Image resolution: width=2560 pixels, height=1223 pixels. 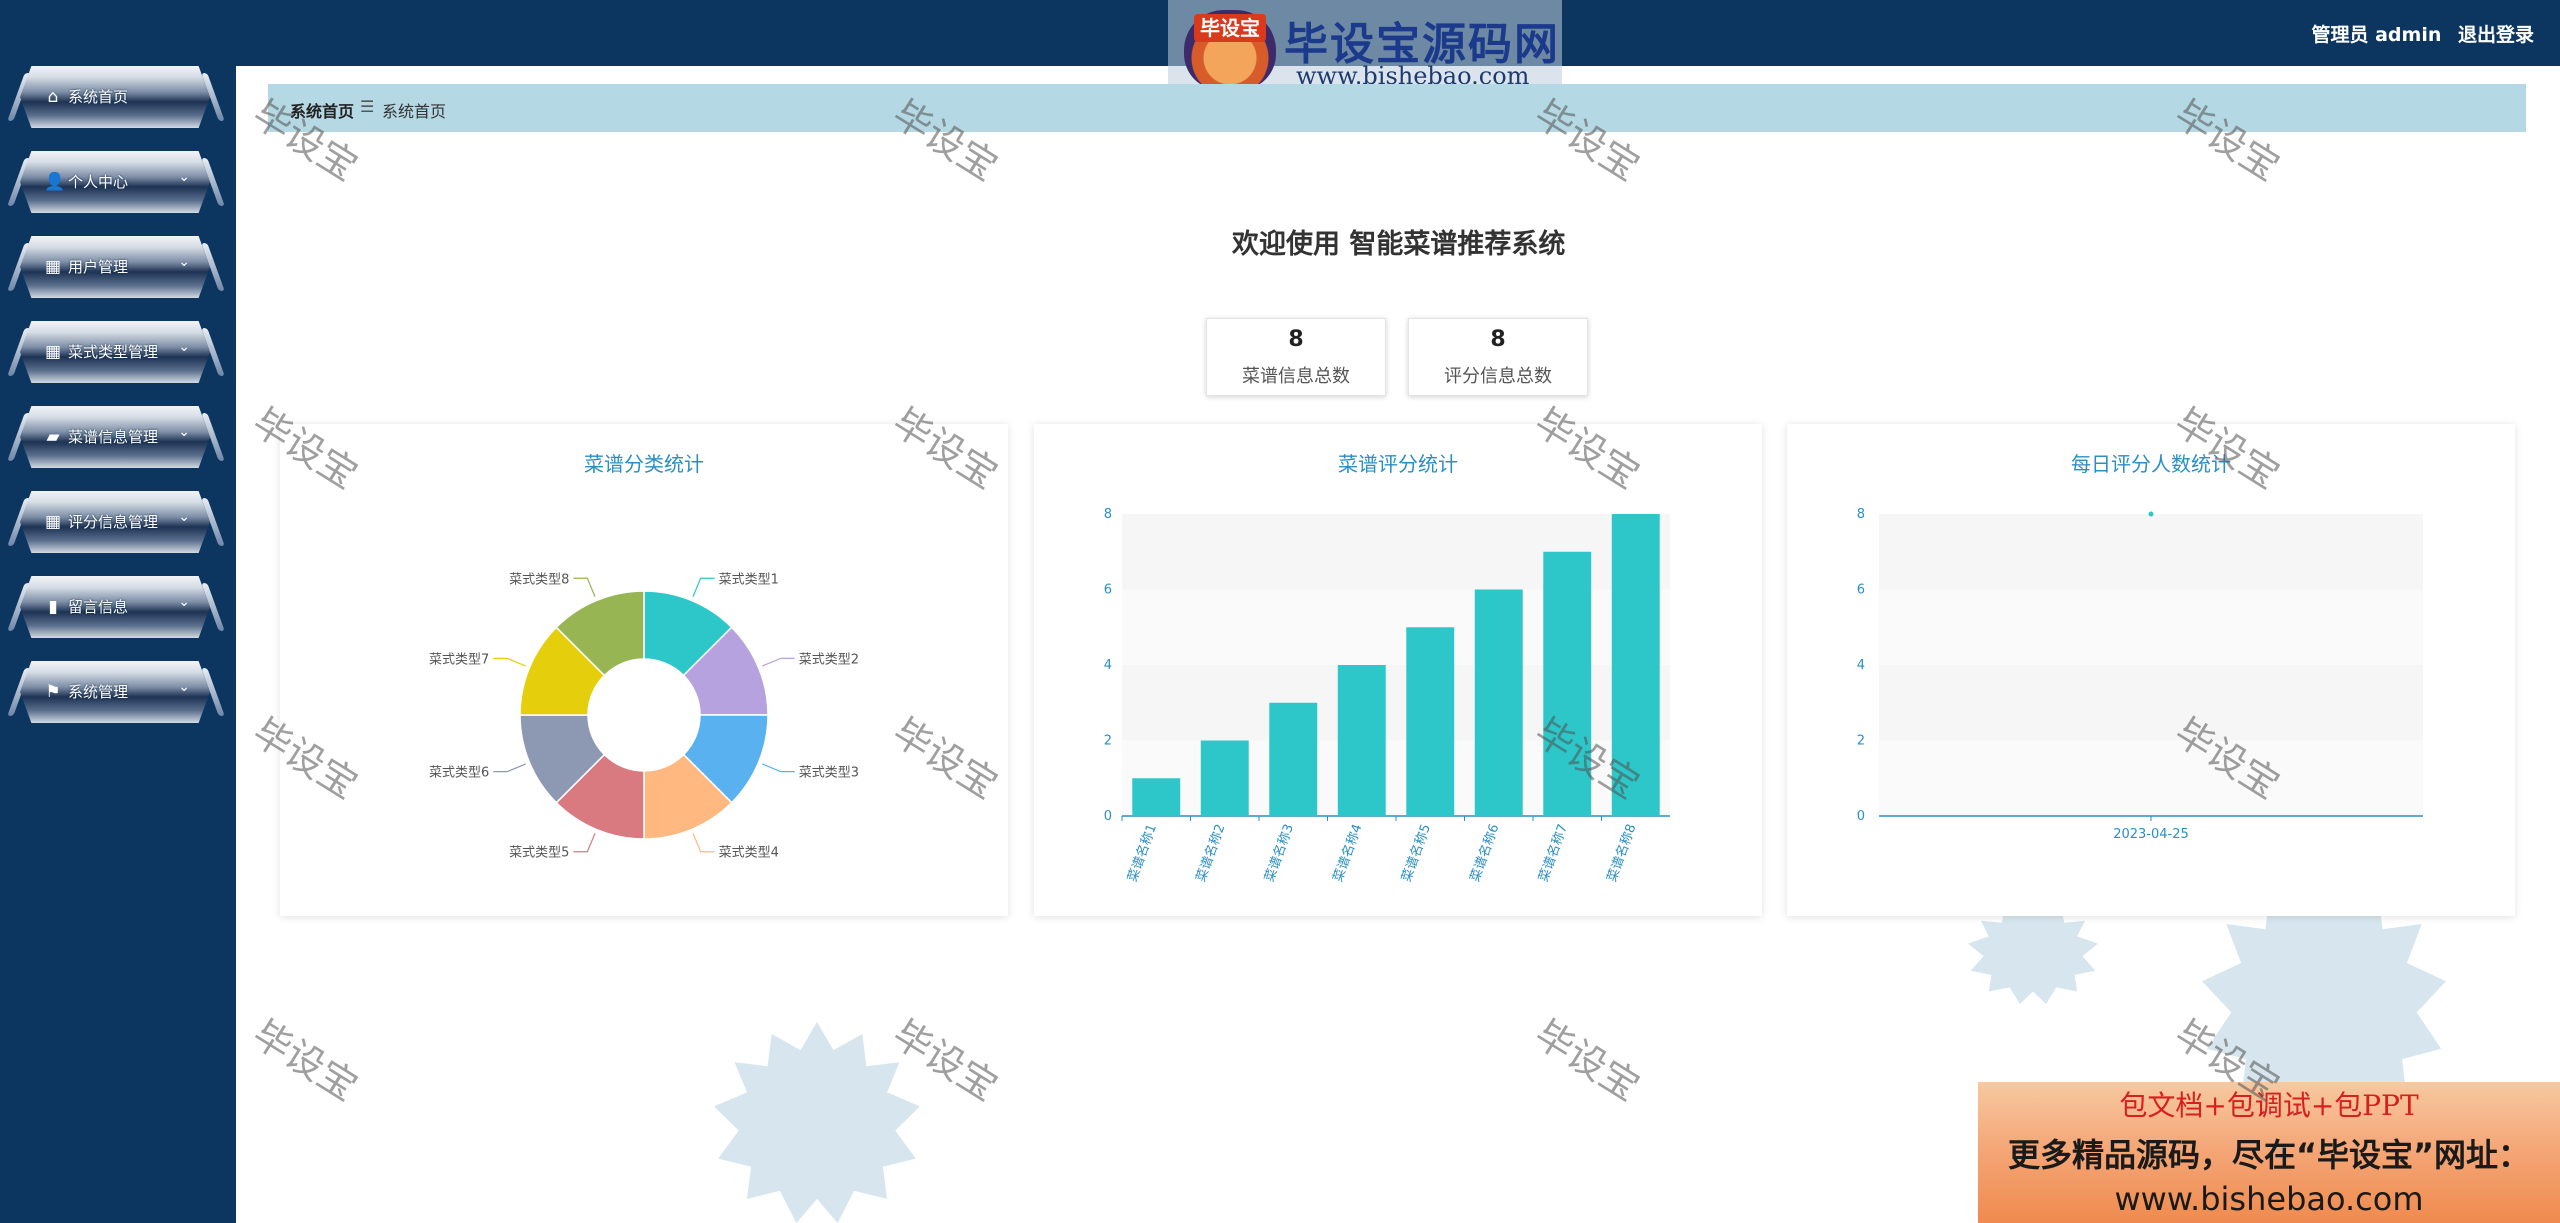 I want to click on sidebar-item-label: 菜谱信息管理, so click(x=113, y=437).